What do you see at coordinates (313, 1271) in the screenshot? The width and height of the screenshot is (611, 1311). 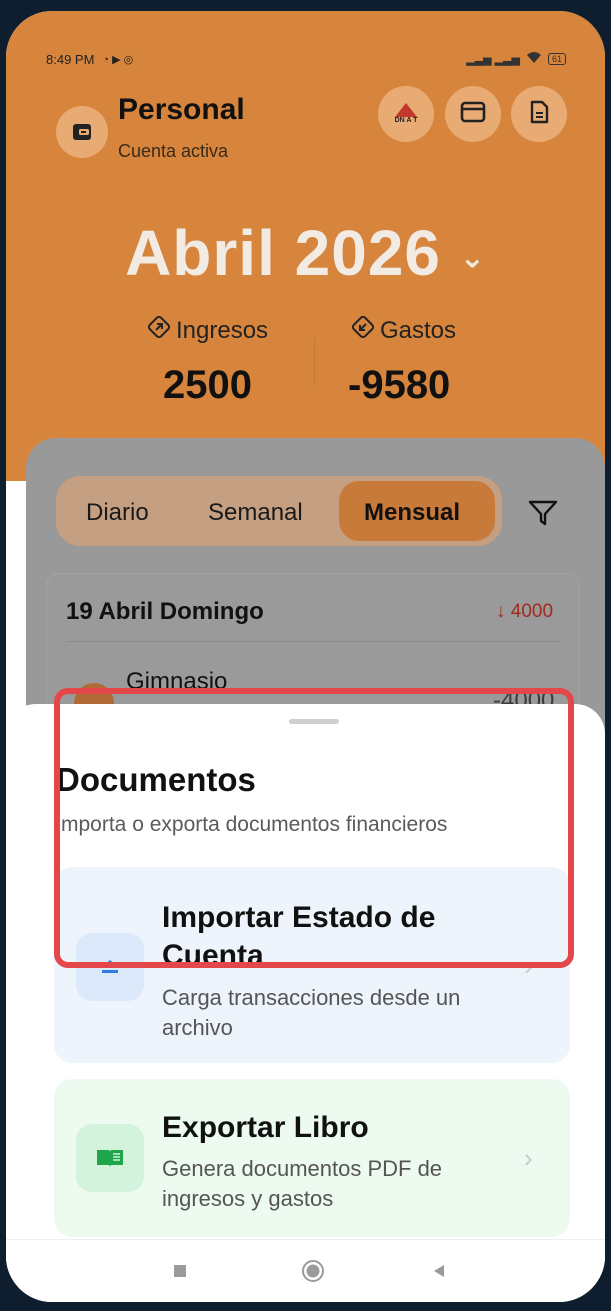 I see `nav-home-icon` at bounding box center [313, 1271].